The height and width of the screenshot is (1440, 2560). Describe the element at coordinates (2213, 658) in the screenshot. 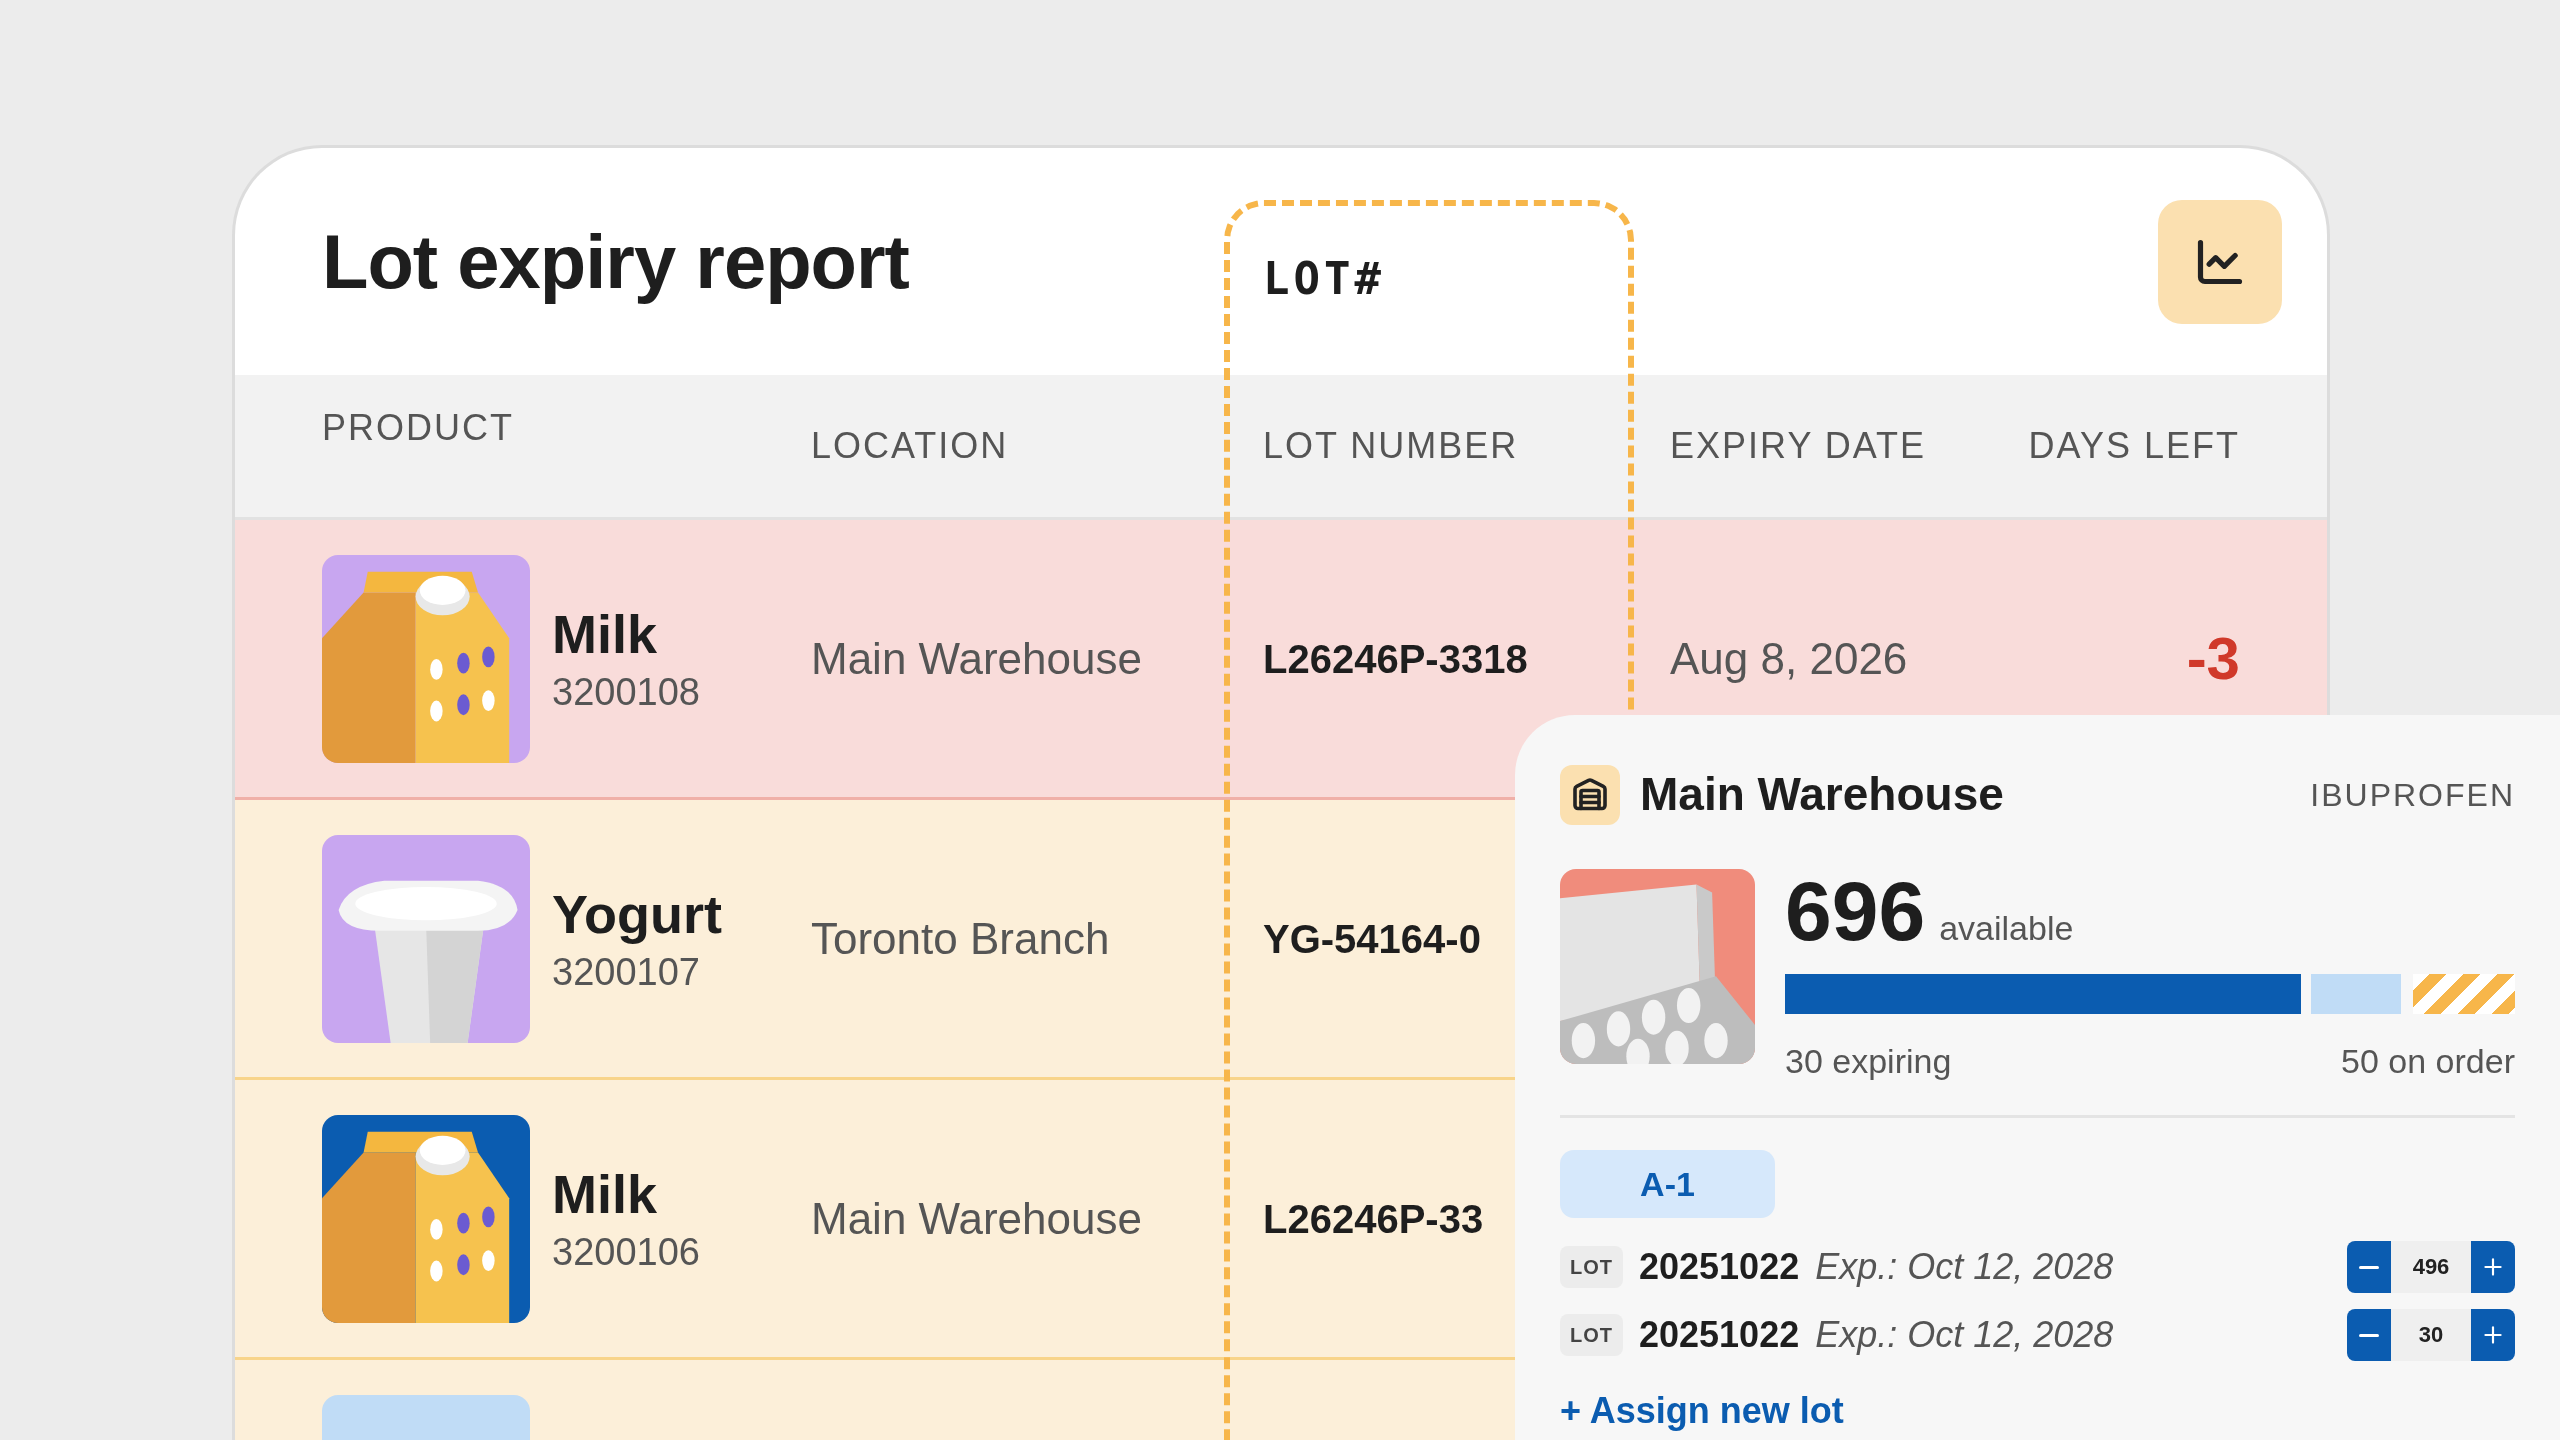

I see `days-left-cell: -3` at that location.